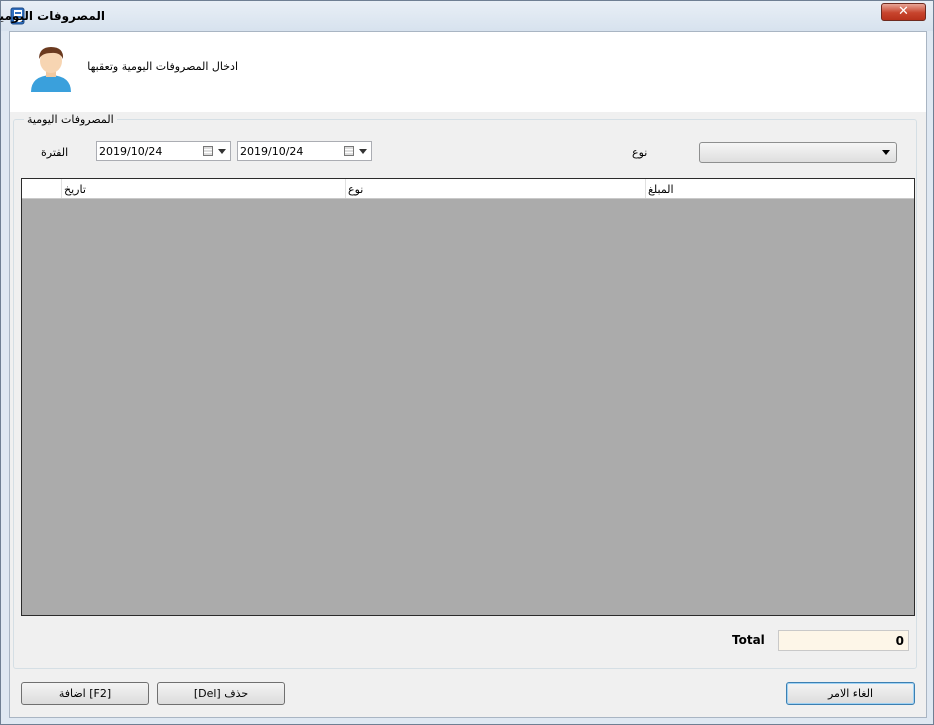  I want to click on header-description: ادخال المصروفات اليومية وتعقبها, so click(162, 66).